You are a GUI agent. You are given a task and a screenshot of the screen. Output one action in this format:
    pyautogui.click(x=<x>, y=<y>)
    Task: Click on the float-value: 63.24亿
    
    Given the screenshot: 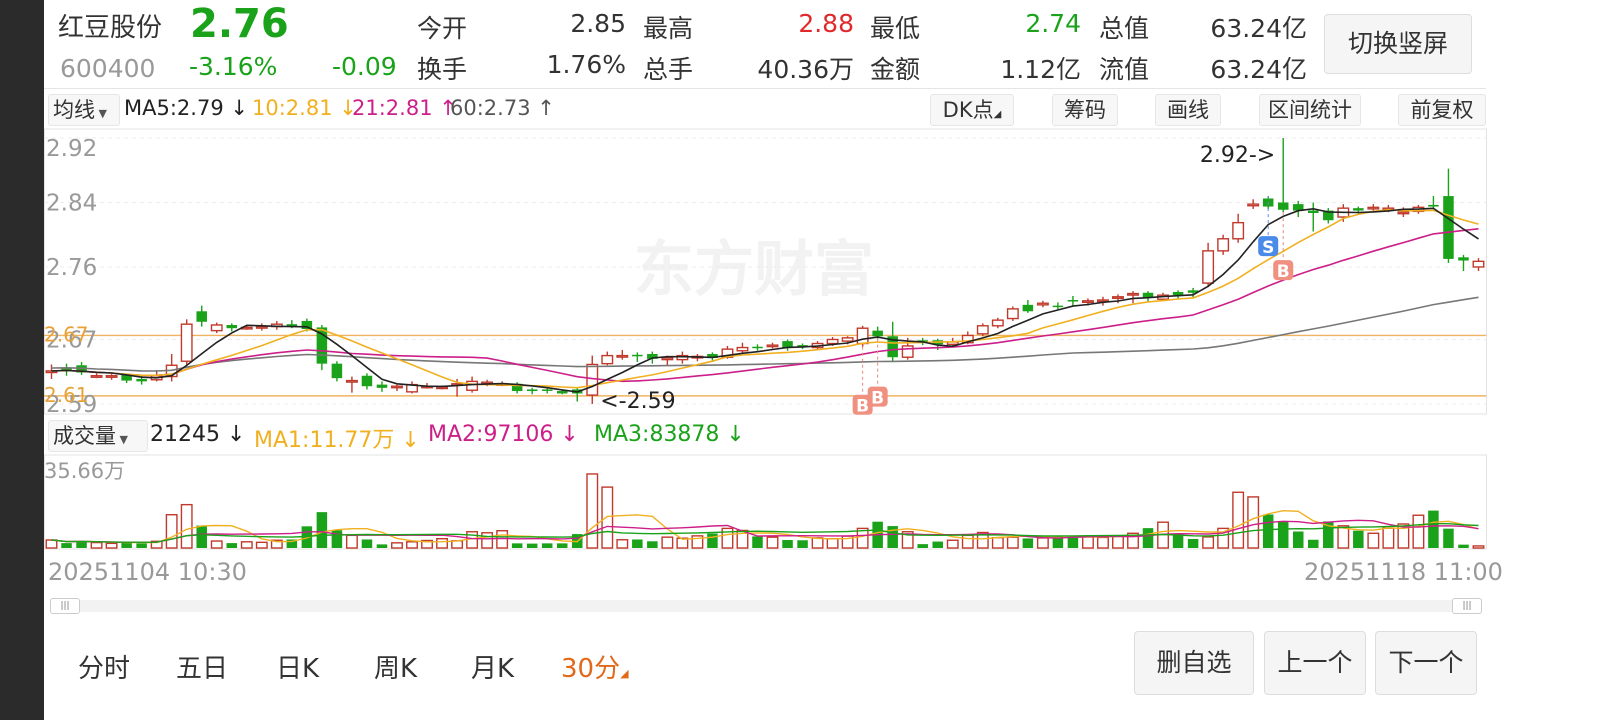 What is the action you would take?
    pyautogui.click(x=1258, y=69)
    